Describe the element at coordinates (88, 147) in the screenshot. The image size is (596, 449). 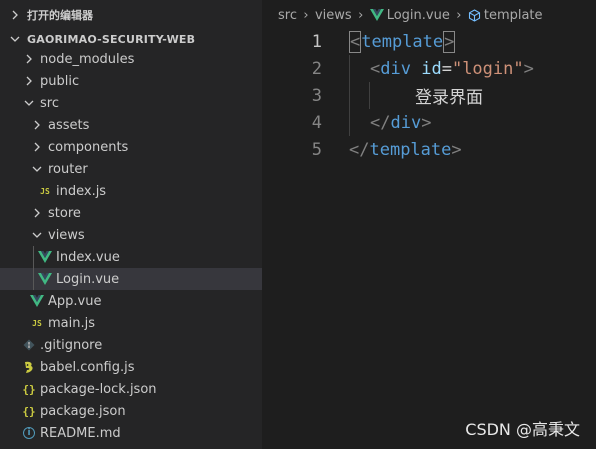
I see `tree-item-label: components` at that location.